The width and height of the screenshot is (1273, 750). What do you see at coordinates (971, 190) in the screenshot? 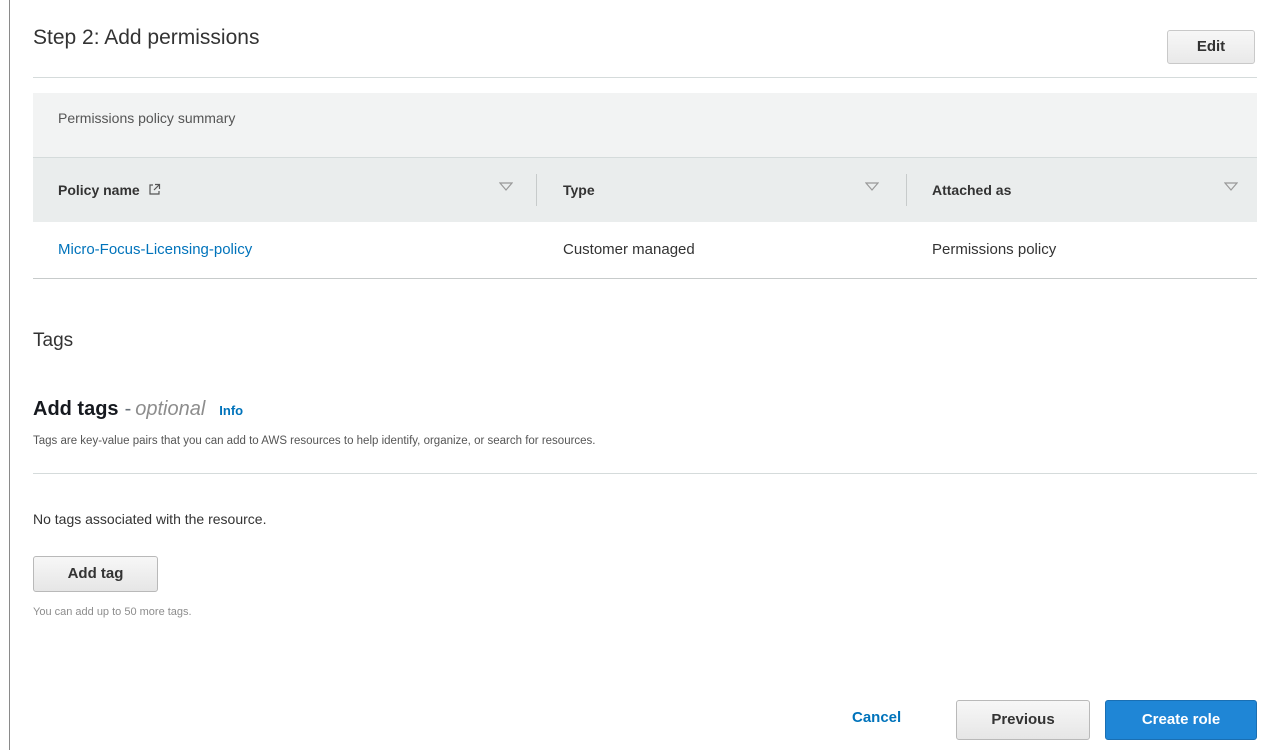
I see `column-header-attached-as: Attached as` at bounding box center [971, 190].